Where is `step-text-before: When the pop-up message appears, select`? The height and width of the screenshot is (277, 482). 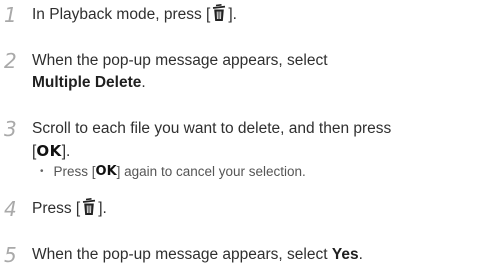
step-text-before: When the pop-up message appears, select is located at coordinates (182, 254).